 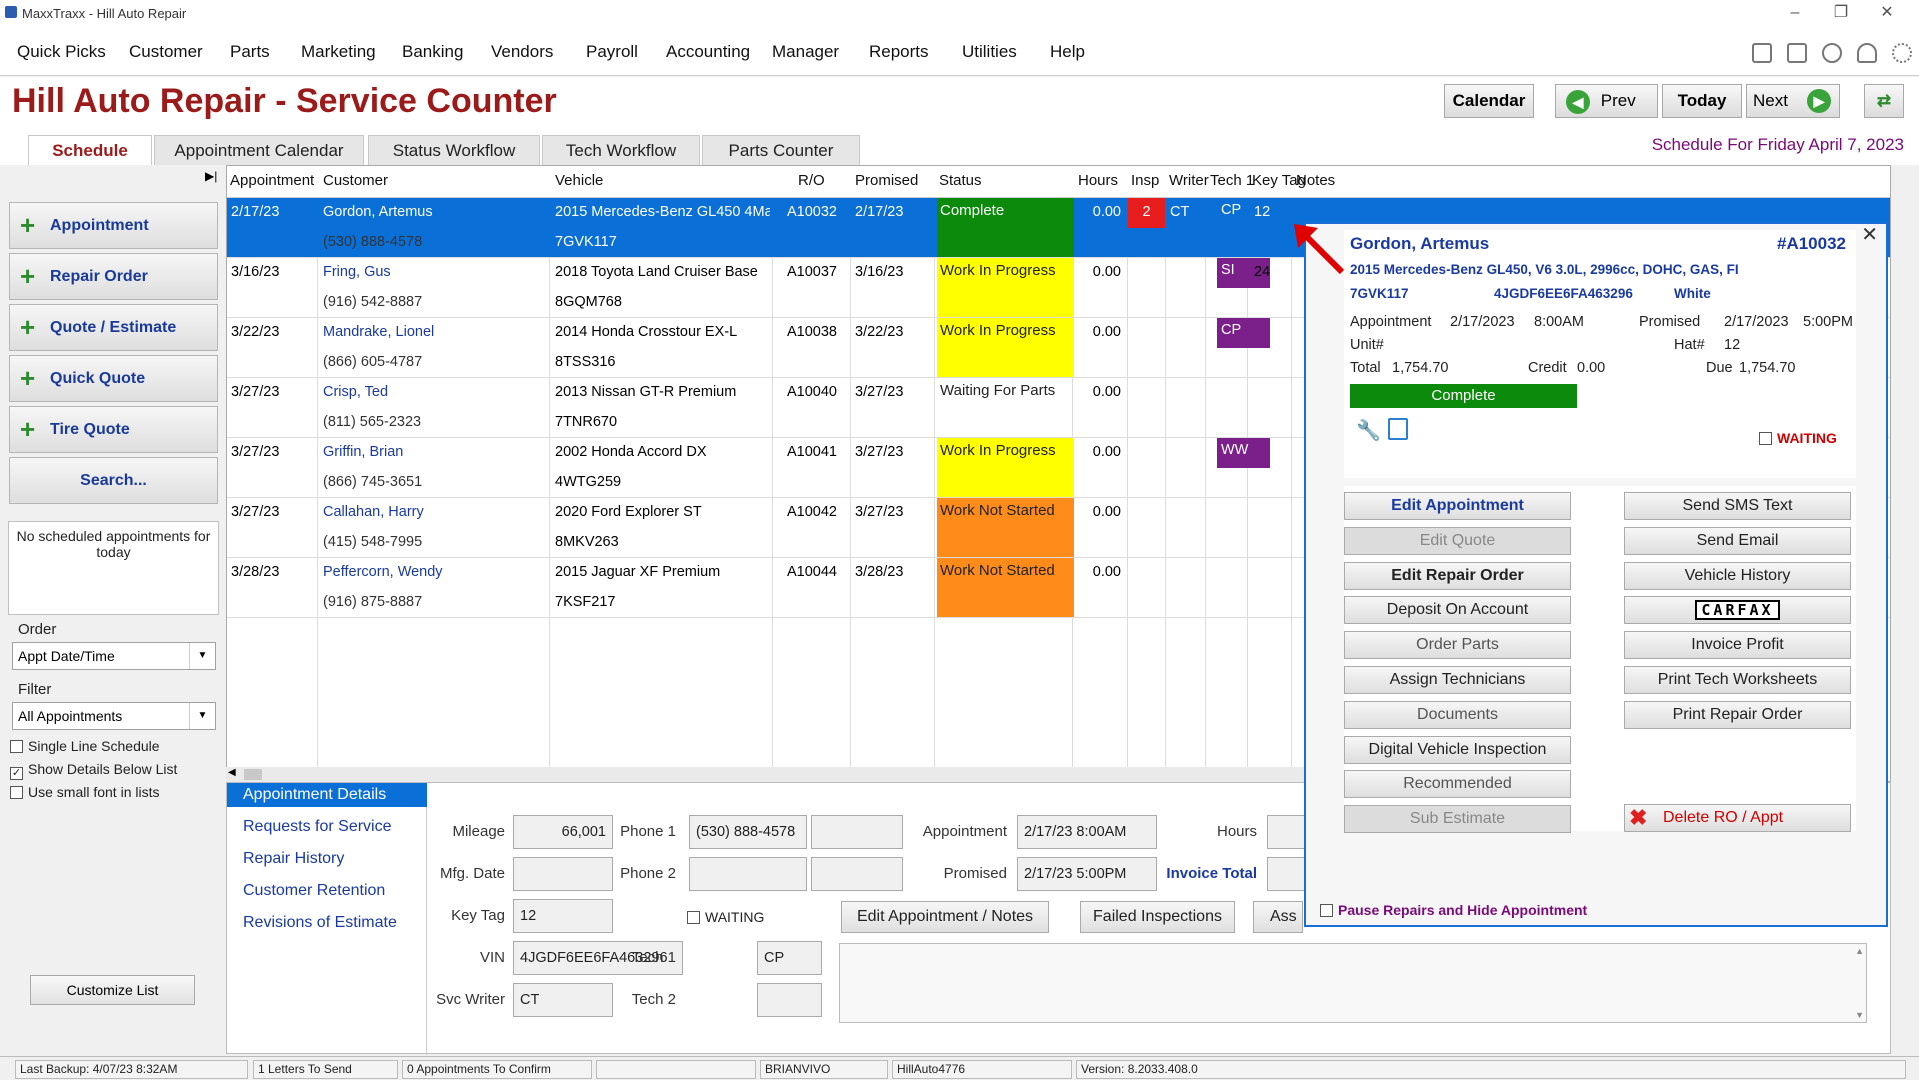 What do you see at coordinates (113, 378) in the screenshot?
I see `quick-quote-button: + Quick Quote` at bounding box center [113, 378].